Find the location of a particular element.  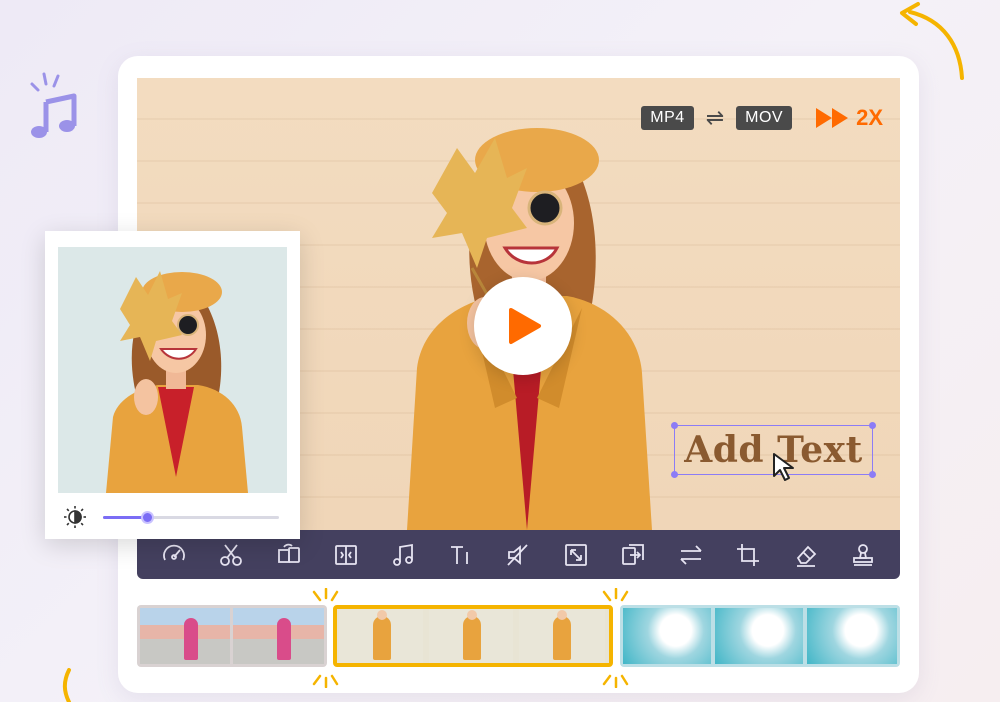

brightness-icon is located at coordinates (75, 517).